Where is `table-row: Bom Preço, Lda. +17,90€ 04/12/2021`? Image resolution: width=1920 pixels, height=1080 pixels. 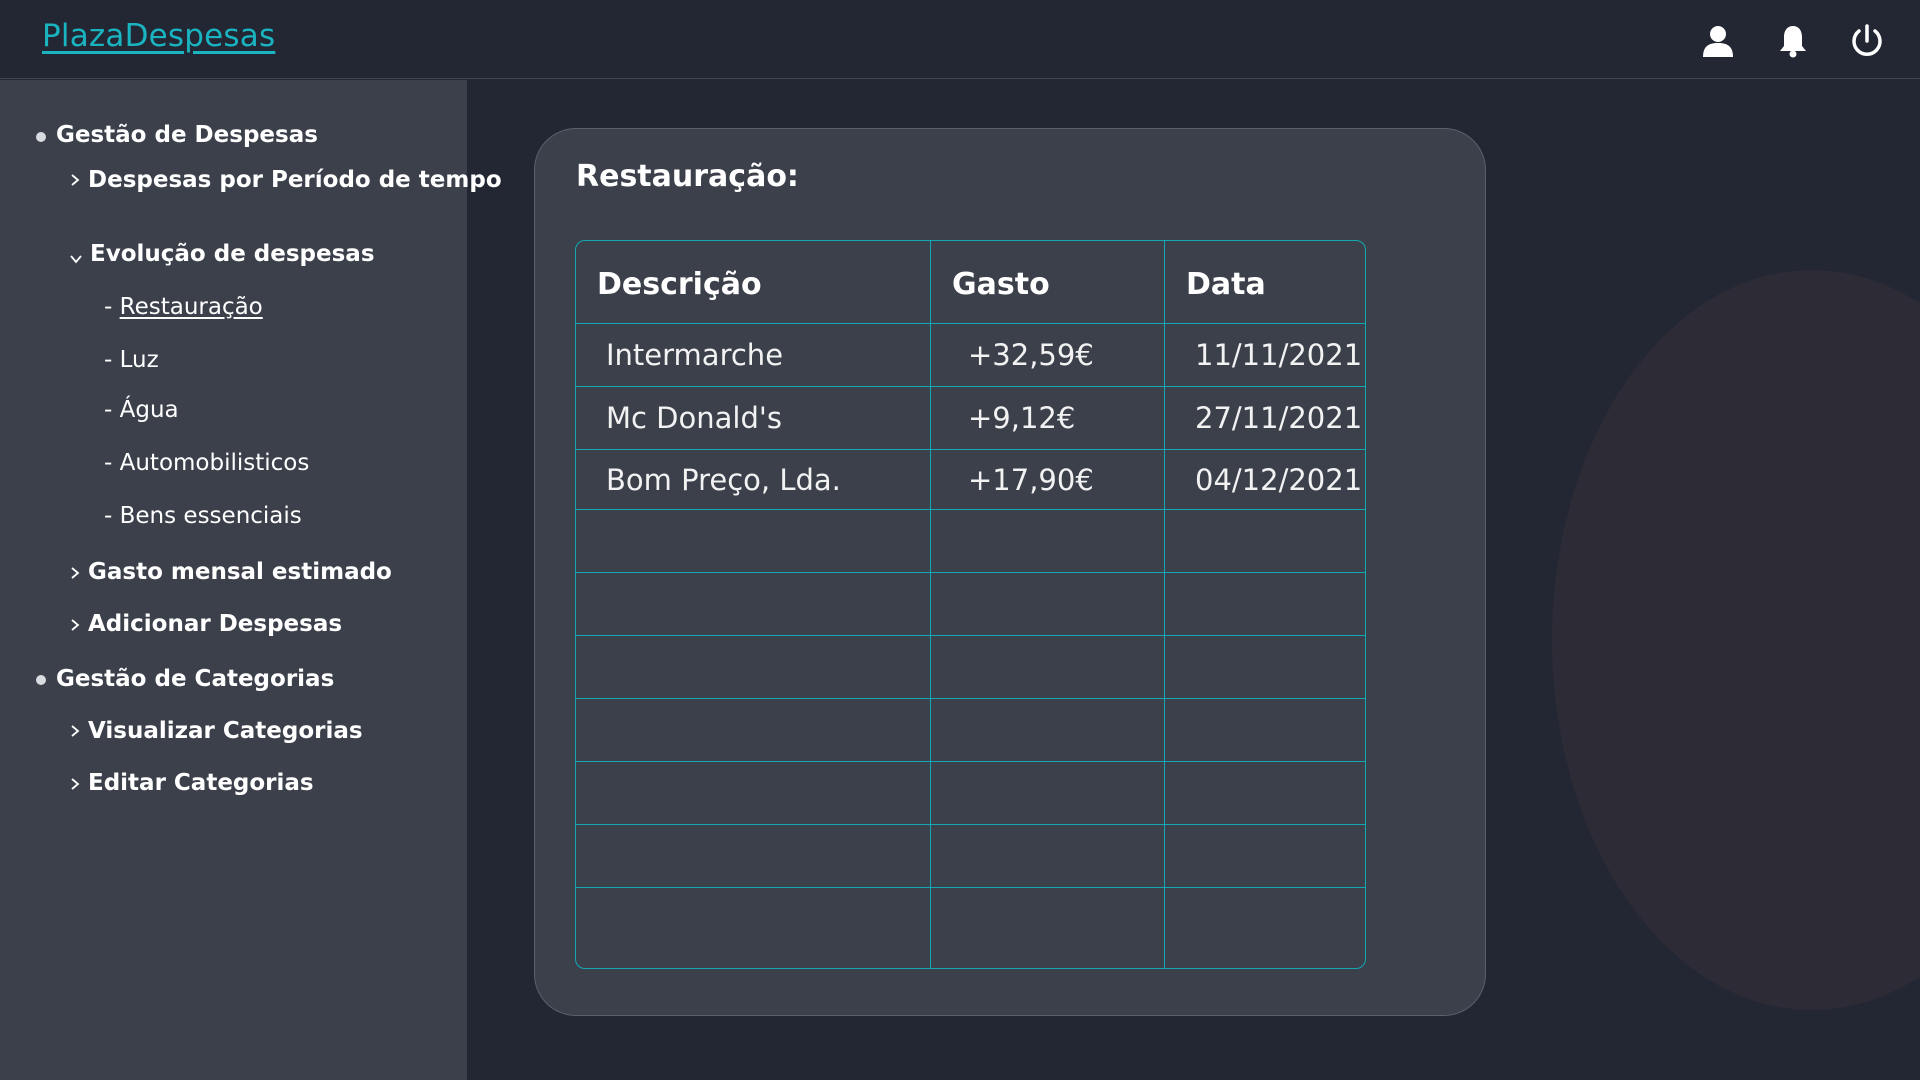 table-row: Bom Preço, Lda. +17,90€ 04/12/2021 is located at coordinates (970, 480).